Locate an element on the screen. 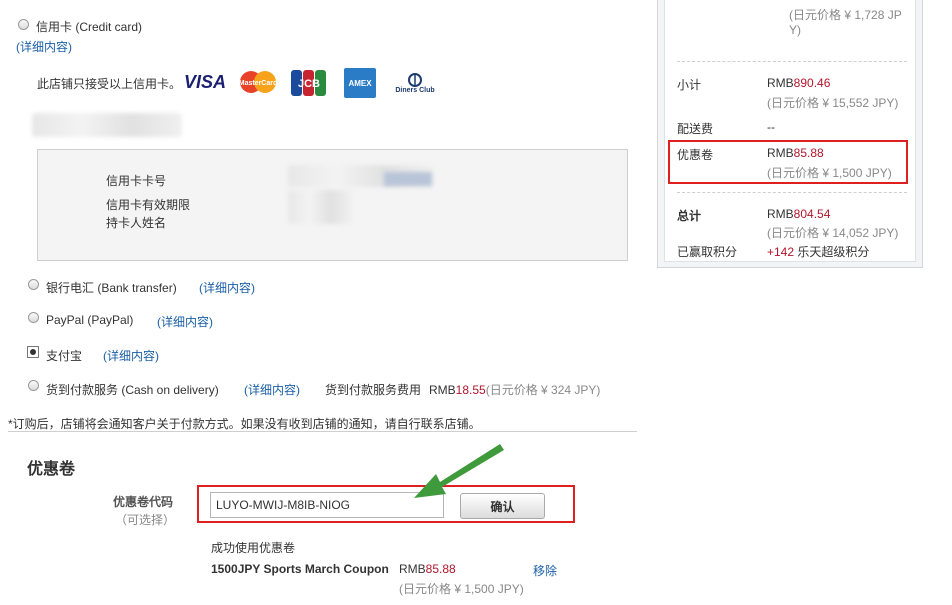 This screenshot has width=952, height=605. points-label: 已赢取积分 is located at coordinates (707, 252).